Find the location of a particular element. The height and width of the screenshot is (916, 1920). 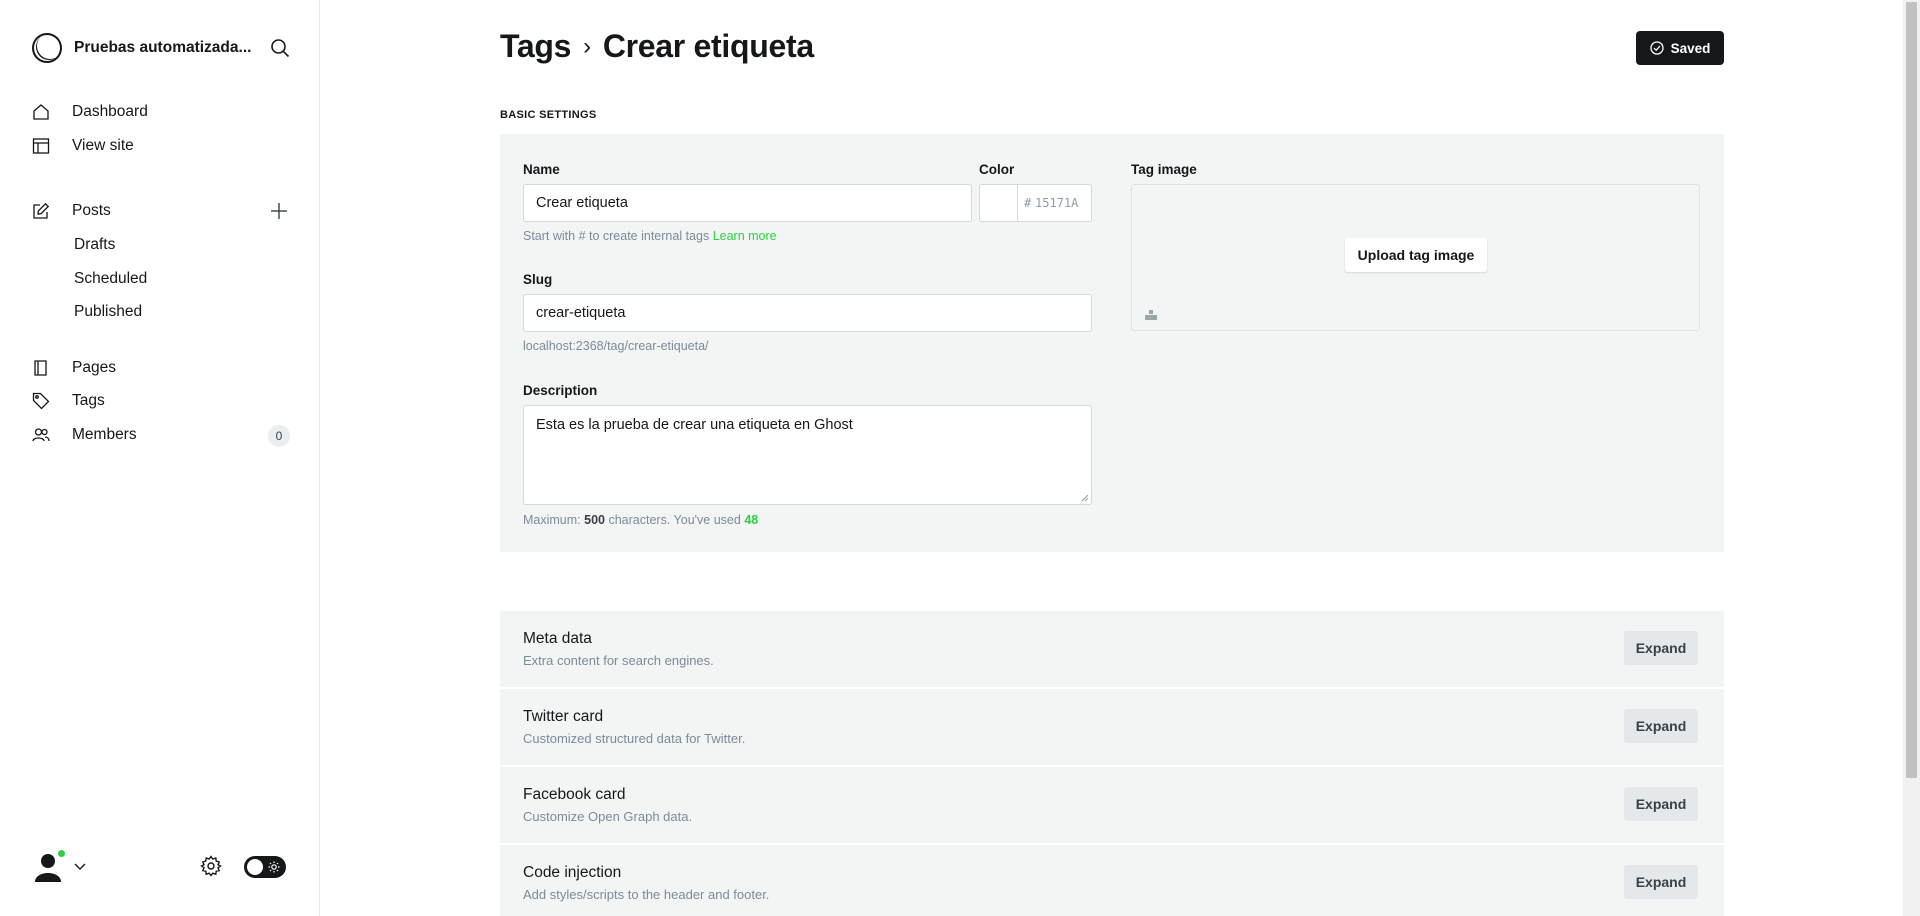

color-label: Color is located at coordinates (997, 169).